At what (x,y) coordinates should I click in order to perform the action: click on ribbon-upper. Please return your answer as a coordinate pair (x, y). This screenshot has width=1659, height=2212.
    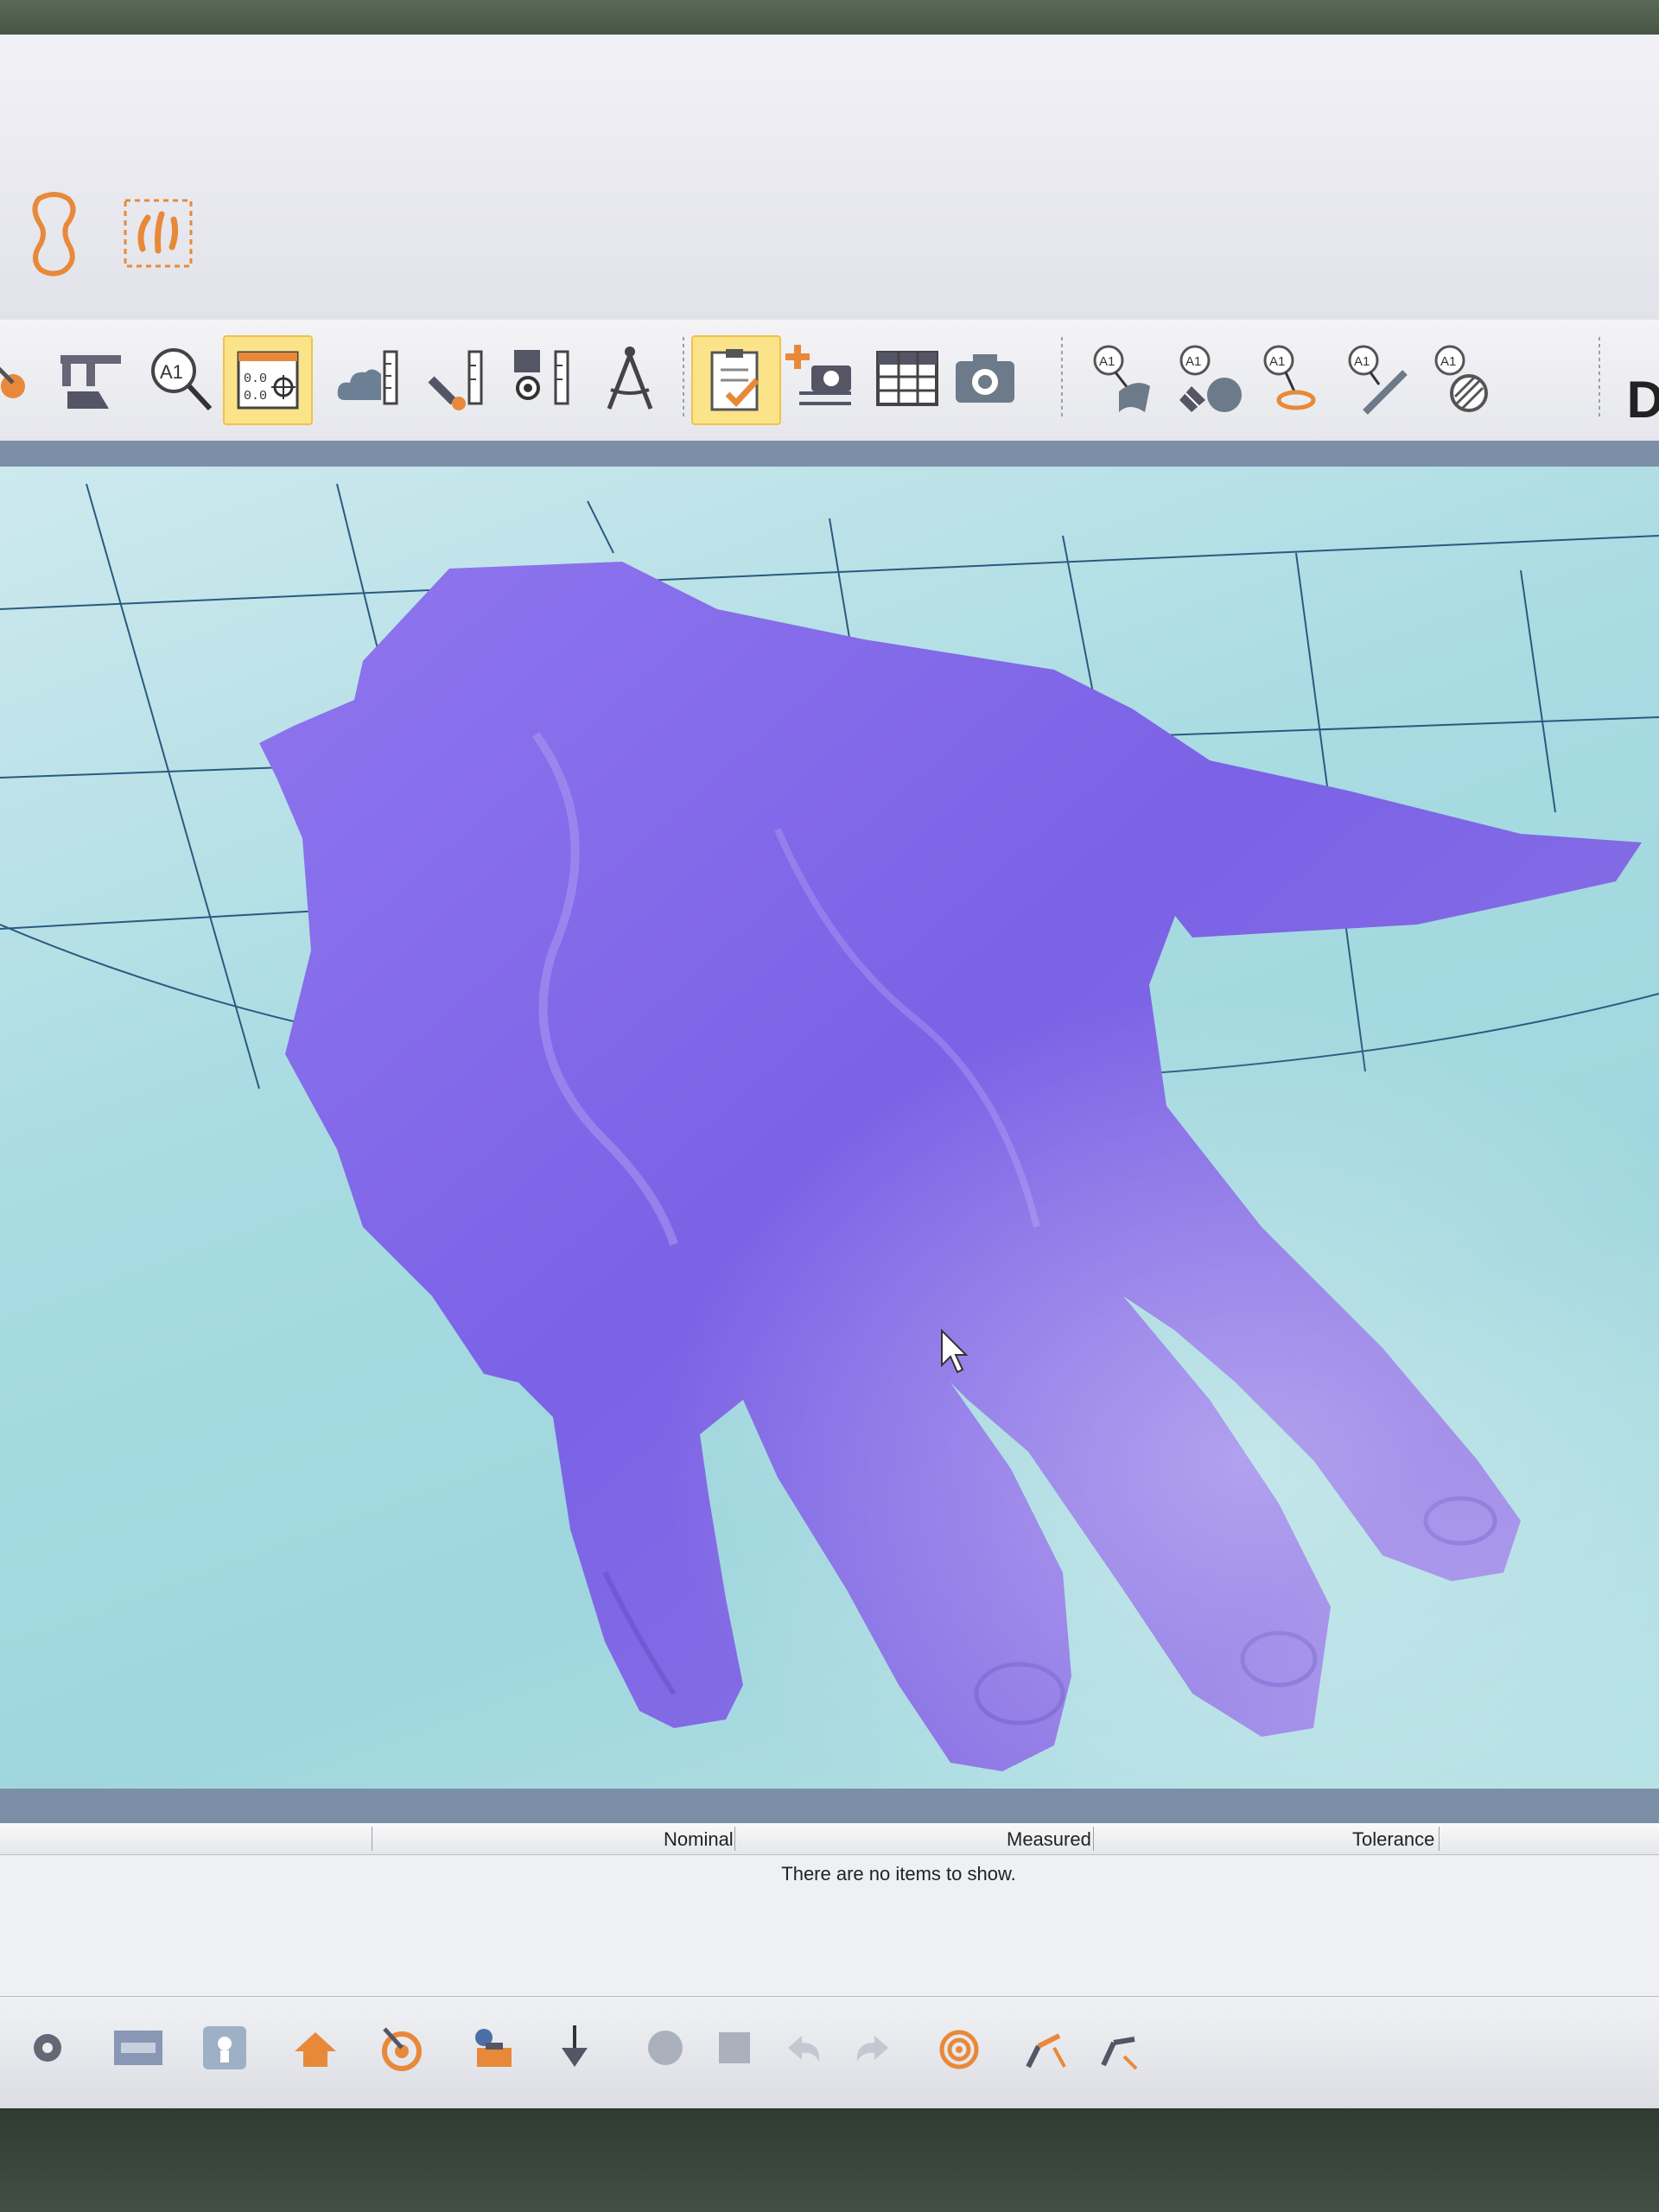
    Looking at the image, I should click on (829, 178).